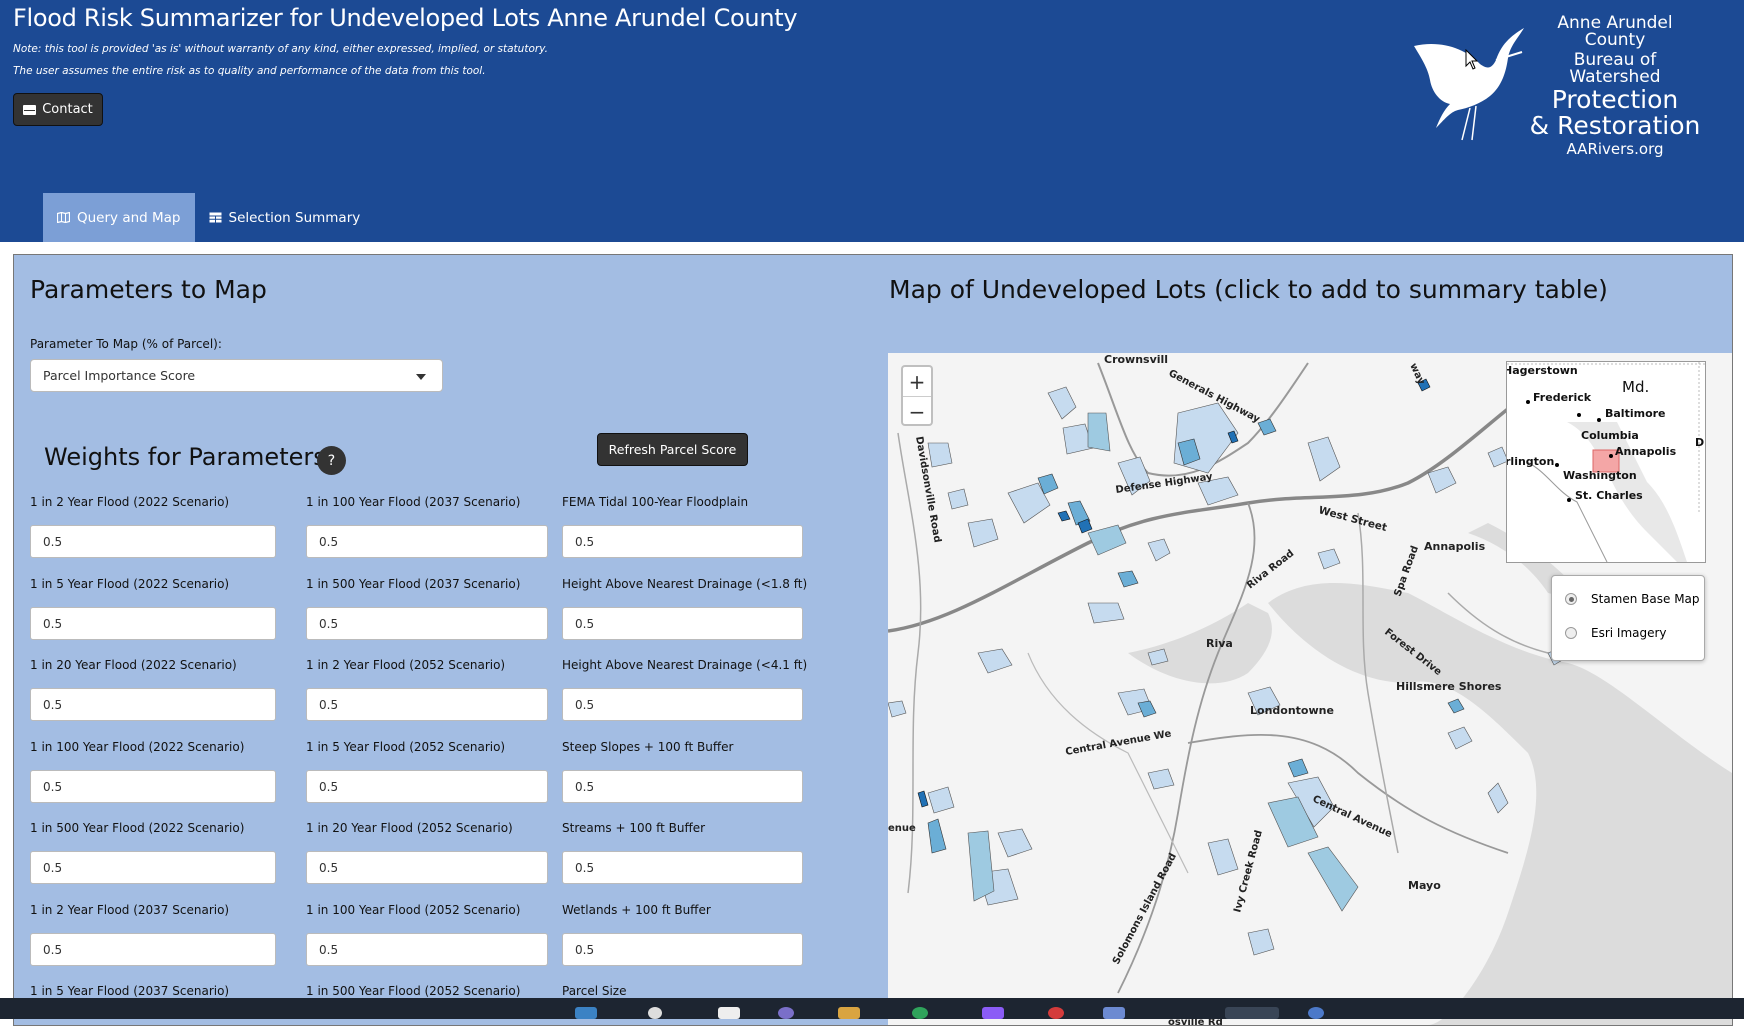 The width and height of the screenshot is (1744, 1026). Describe the element at coordinates (902, 828) in the screenshot. I see `map-label: enue` at that location.